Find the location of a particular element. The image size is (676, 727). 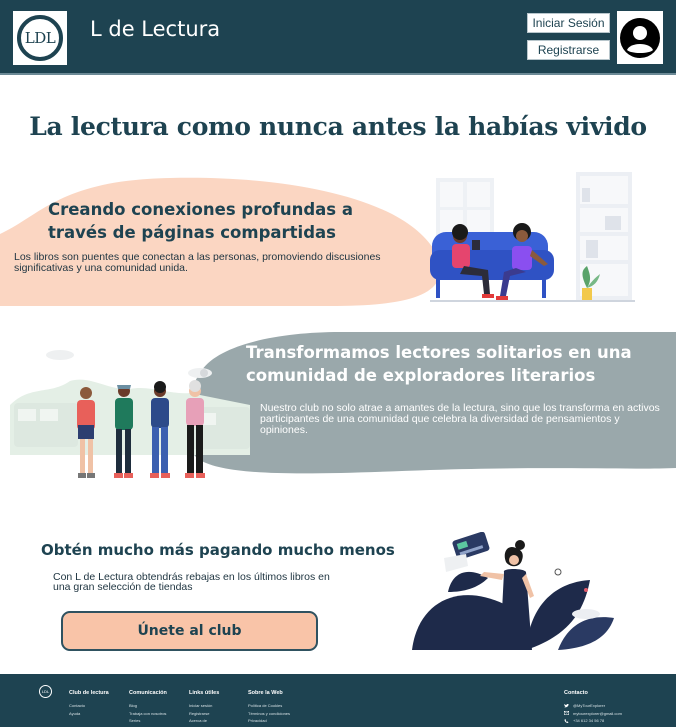

twitter-icon is located at coordinates (566, 705).